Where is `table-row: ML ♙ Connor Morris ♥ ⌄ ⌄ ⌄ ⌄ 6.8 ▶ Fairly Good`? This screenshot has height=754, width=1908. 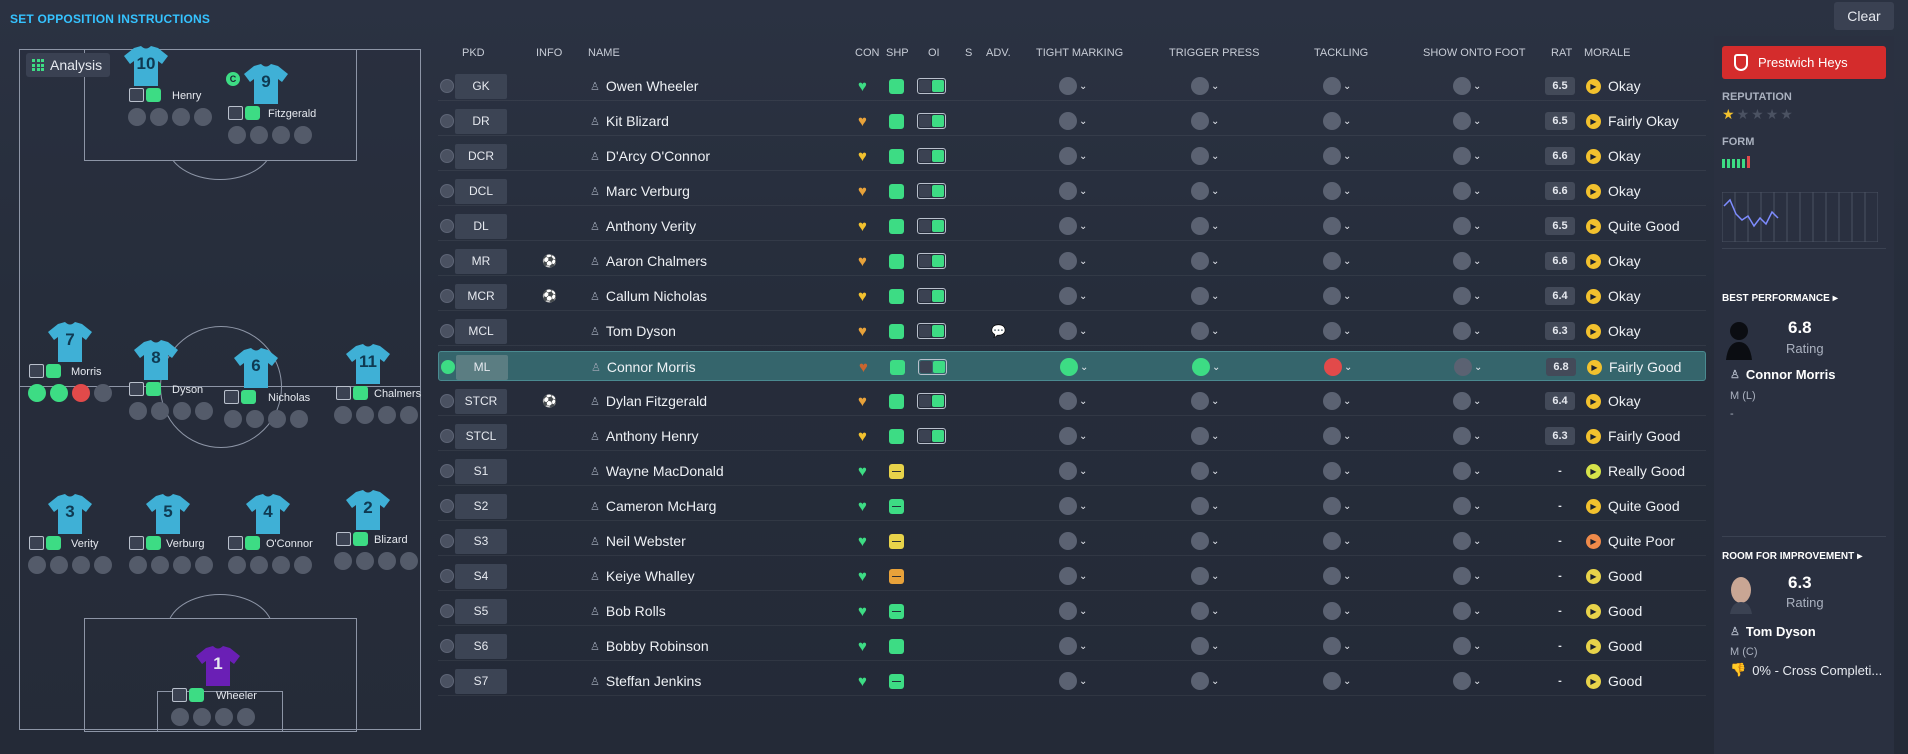 table-row: ML ♙ Connor Morris ♥ ⌄ ⌄ ⌄ ⌄ 6.8 ▶ Fairly Good is located at coordinates (1072, 366).